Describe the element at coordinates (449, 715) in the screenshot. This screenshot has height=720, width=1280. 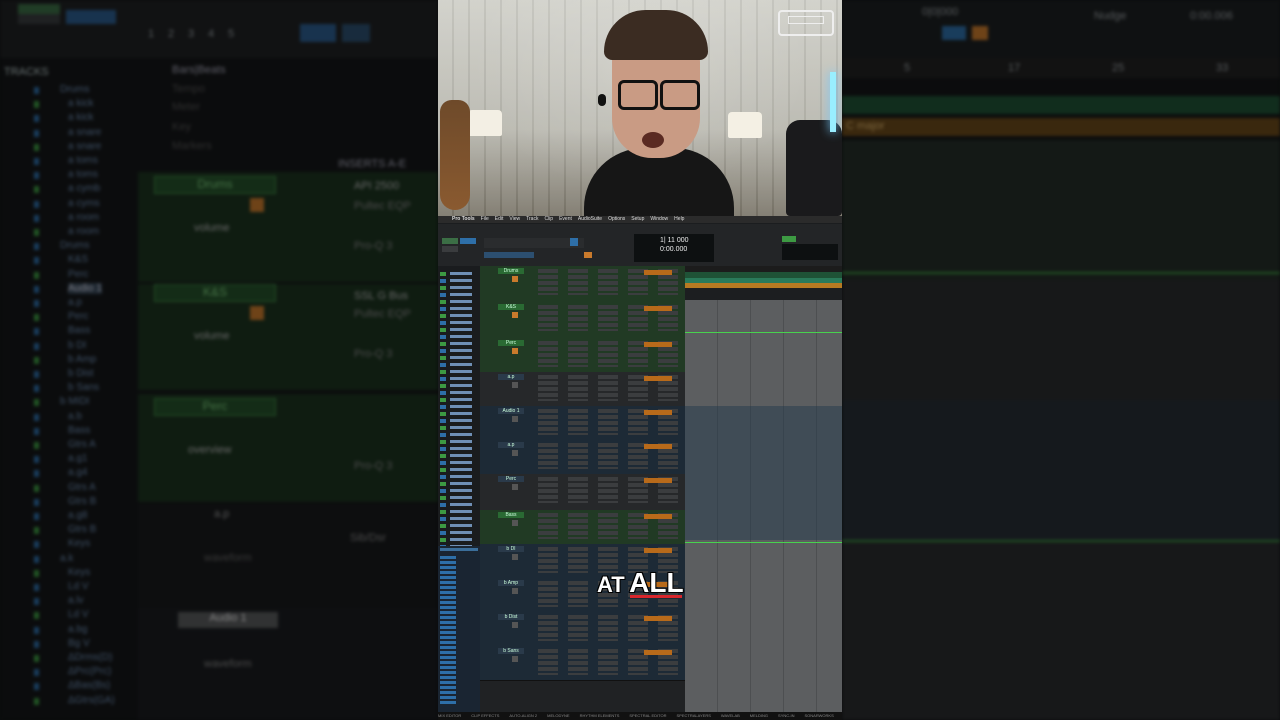
I see `bottom-bar-item: MIX EDITOR` at that location.